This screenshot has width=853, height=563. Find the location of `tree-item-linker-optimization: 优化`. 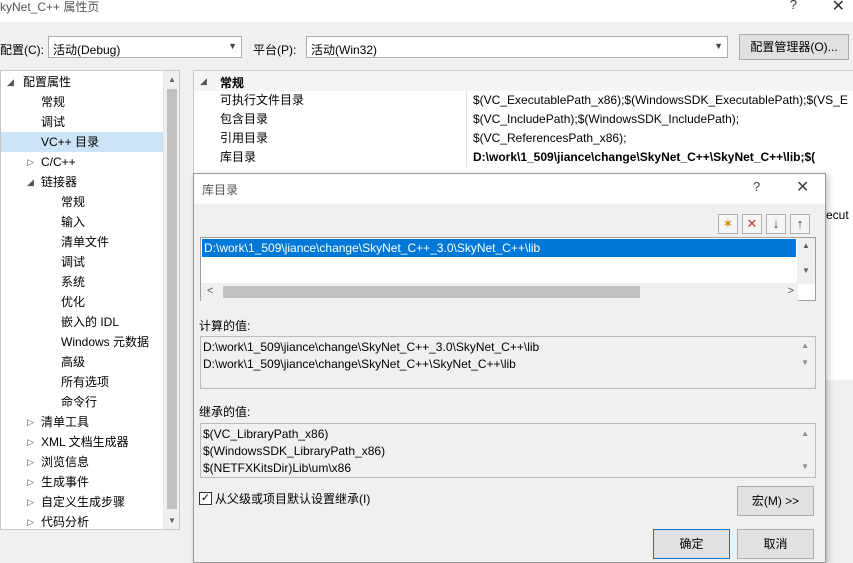

tree-item-linker-optimization: 优化 is located at coordinates (82, 302).